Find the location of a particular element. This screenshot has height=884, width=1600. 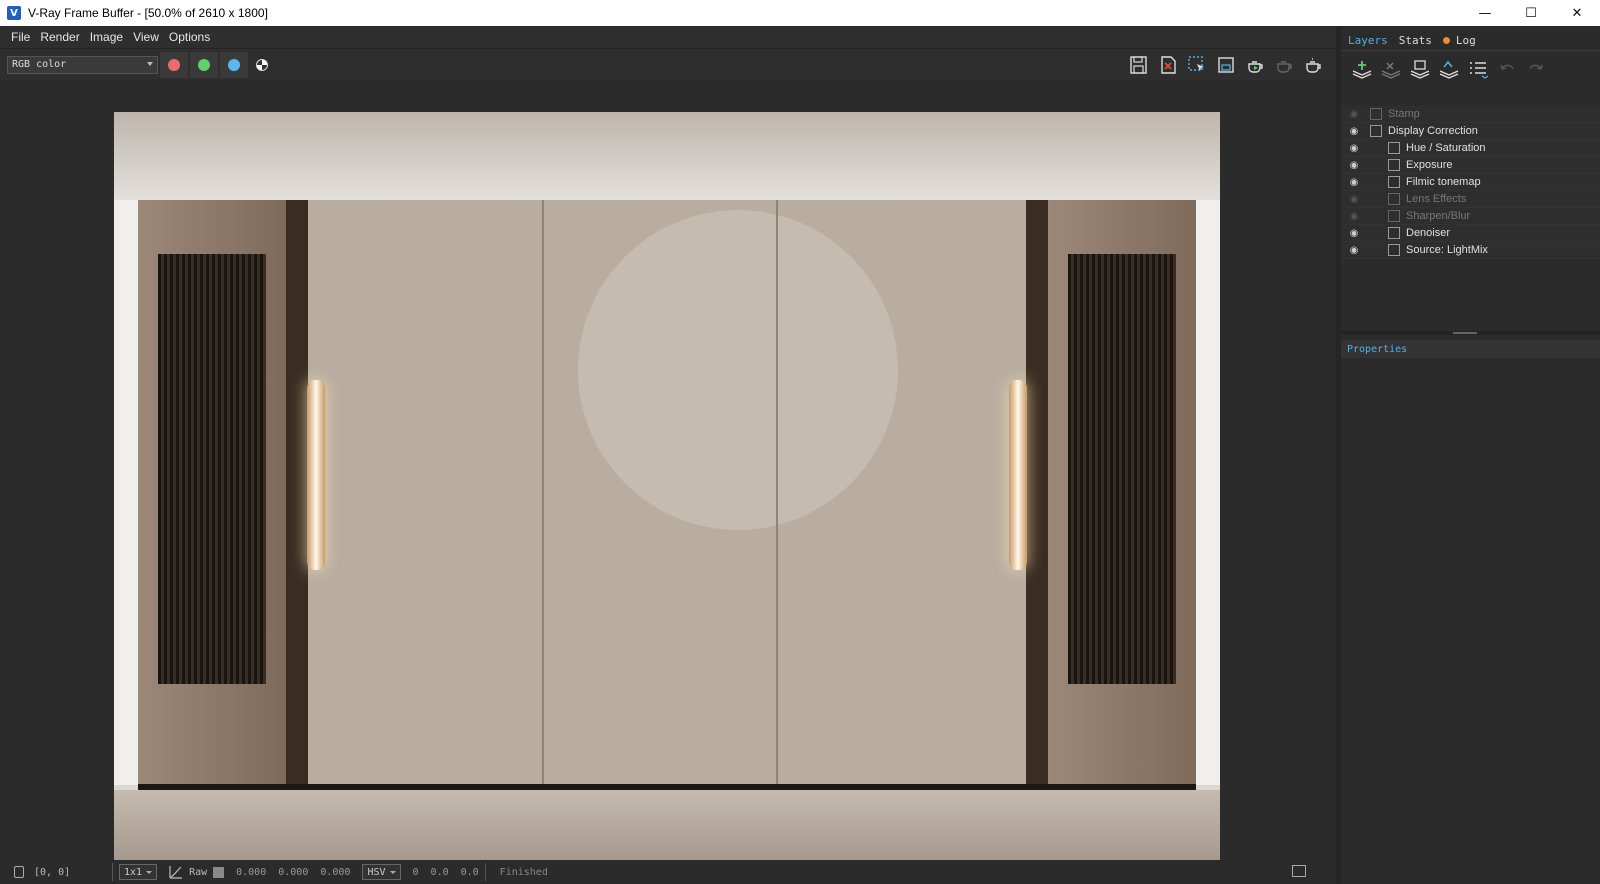

clear-image-icon is located at coordinates (1168, 65).